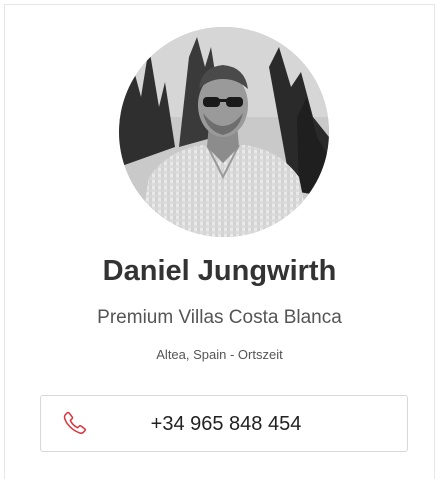  I want to click on agent-company: Premium Villas Costa Blanca, so click(219, 317).